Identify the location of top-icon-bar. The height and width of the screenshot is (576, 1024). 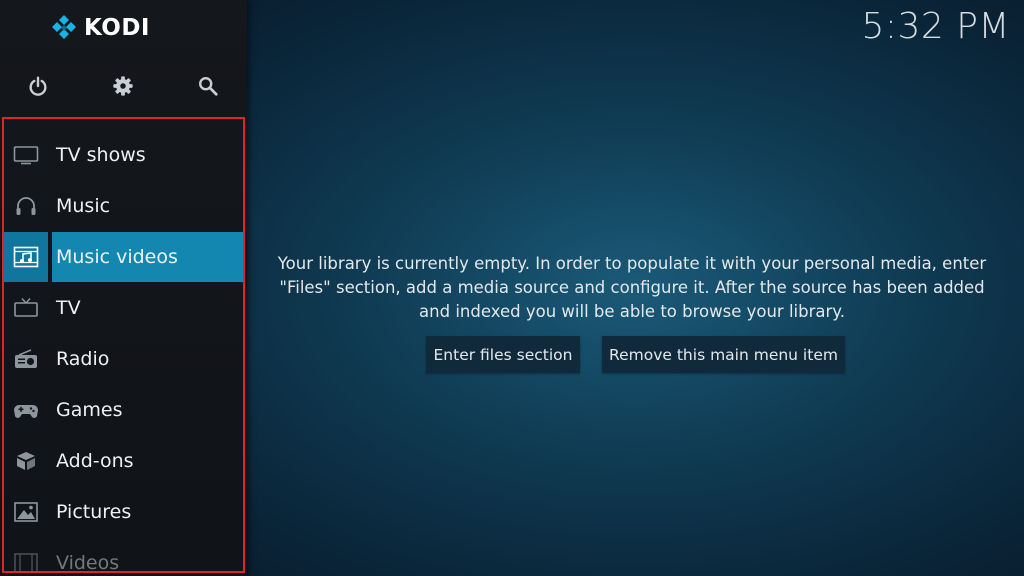
(123, 86).